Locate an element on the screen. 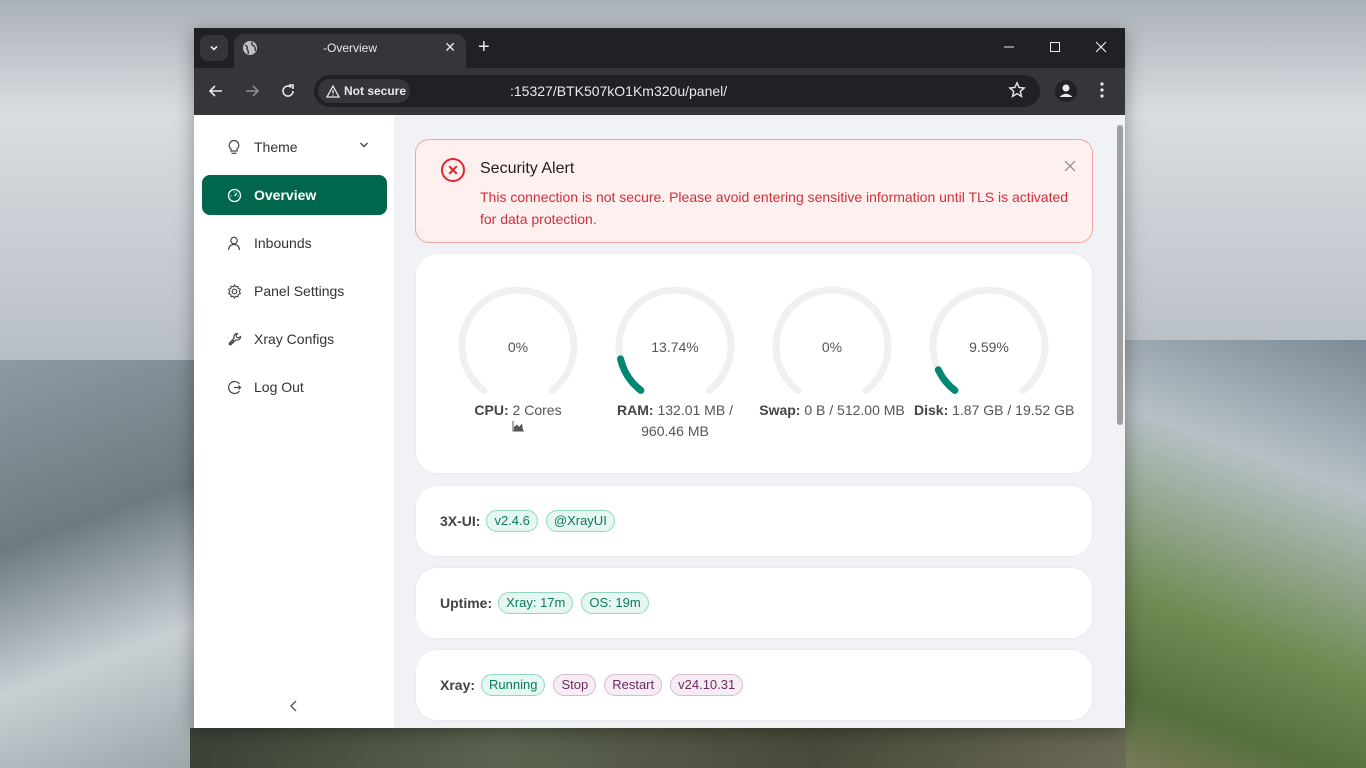 Image resolution: width=1366 pixels, height=768 pixels. xray-status-badge: Running is located at coordinates (513, 685).